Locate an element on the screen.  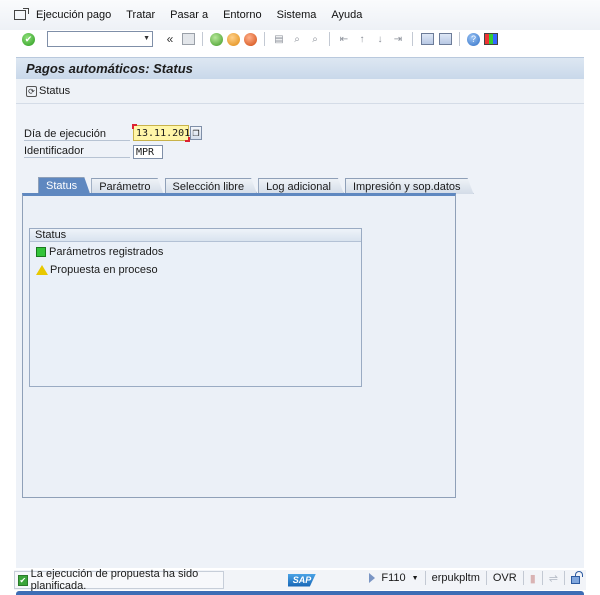
refresh-status-icon: ⟳ is located at coordinates (31, 91).